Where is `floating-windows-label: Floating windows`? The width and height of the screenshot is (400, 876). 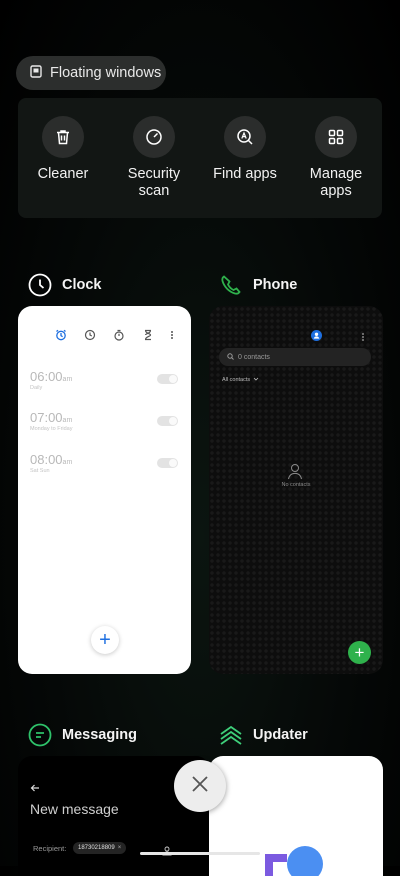
floating-windows-label: Floating windows is located at coordinates (106, 73).